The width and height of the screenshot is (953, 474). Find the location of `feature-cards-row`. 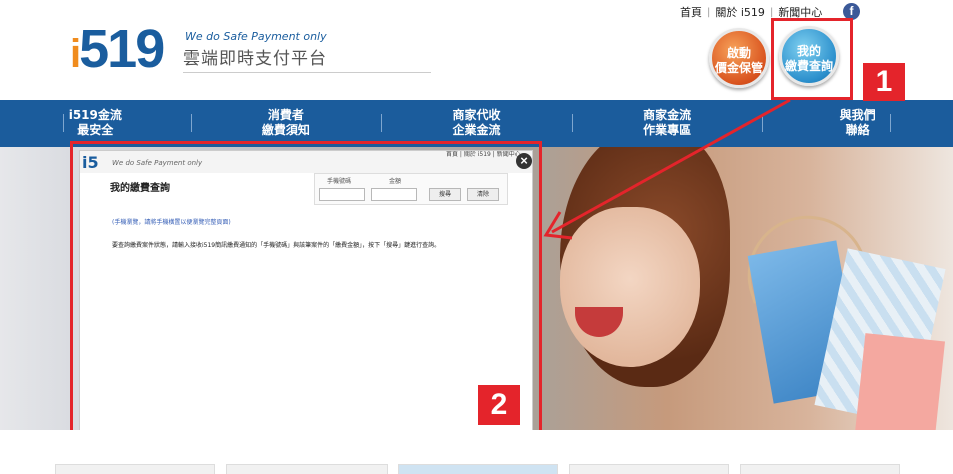

feature-cards-row is located at coordinates (476, 452).